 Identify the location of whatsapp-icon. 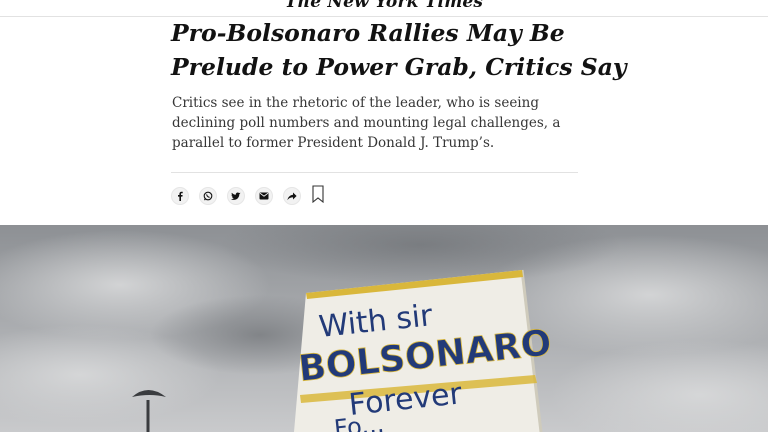
(208, 196).